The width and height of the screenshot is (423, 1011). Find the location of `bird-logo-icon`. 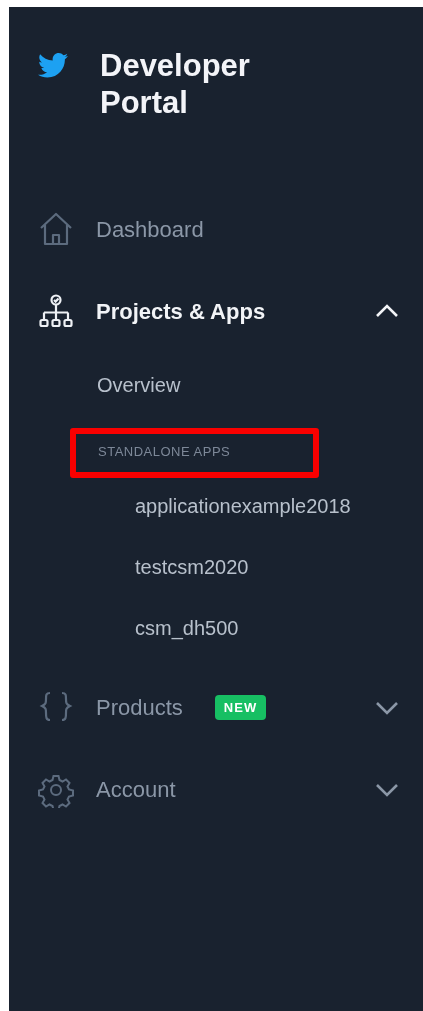

bird-logo-icon is located at coordinates (53, 65).